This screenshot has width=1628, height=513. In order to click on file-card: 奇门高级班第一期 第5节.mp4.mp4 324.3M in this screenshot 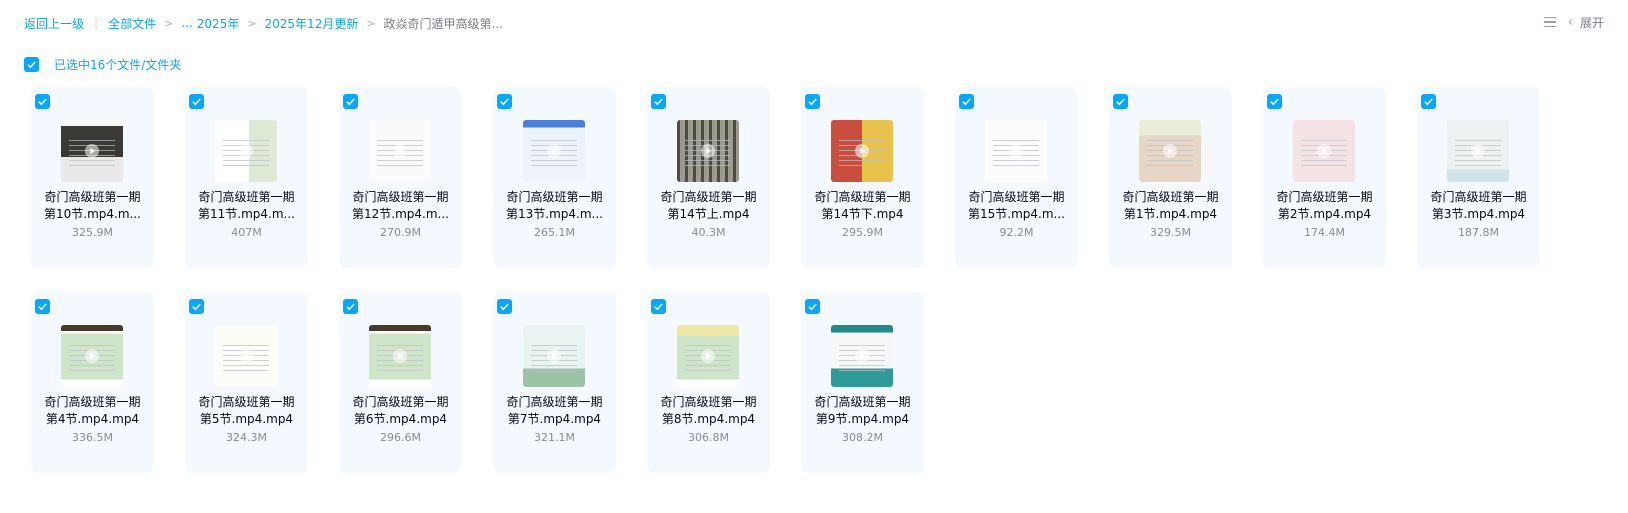, I will do `click(246, 382)`.